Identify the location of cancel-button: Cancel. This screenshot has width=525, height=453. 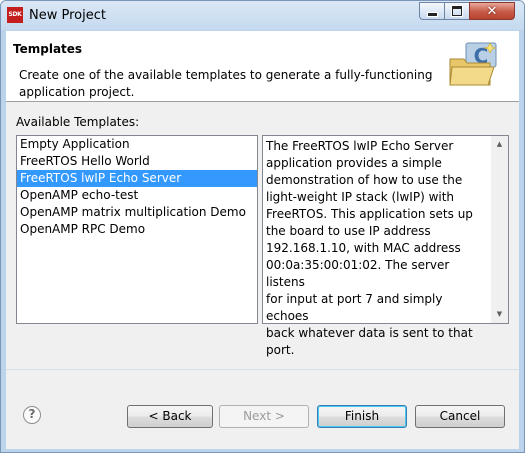
(460, 416).